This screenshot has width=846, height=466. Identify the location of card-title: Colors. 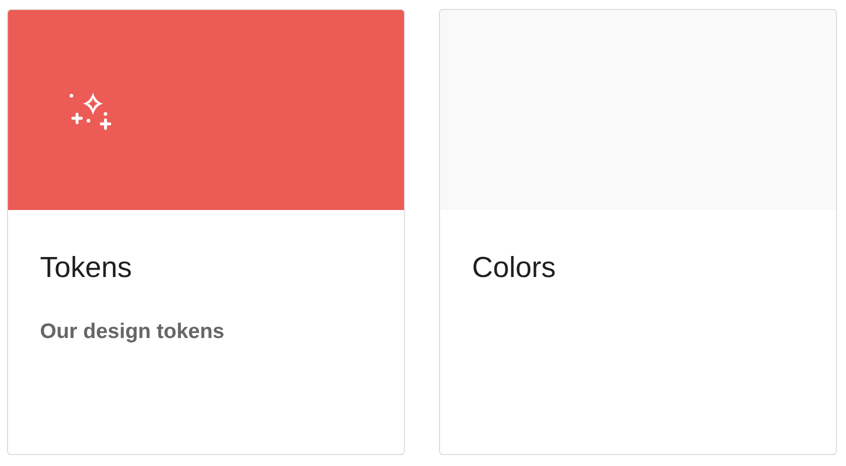
(514, 268).